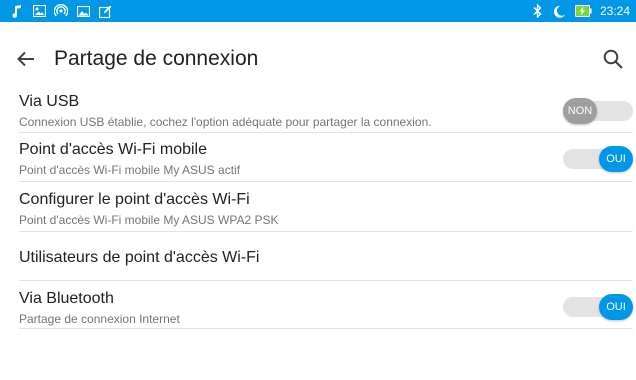 This screenshot has height=380, width=636. What do you see at coordinates (560, 11) in the screenshot?
I see `do-not-disturb-moon-icon` at bounding box center [560, 11].